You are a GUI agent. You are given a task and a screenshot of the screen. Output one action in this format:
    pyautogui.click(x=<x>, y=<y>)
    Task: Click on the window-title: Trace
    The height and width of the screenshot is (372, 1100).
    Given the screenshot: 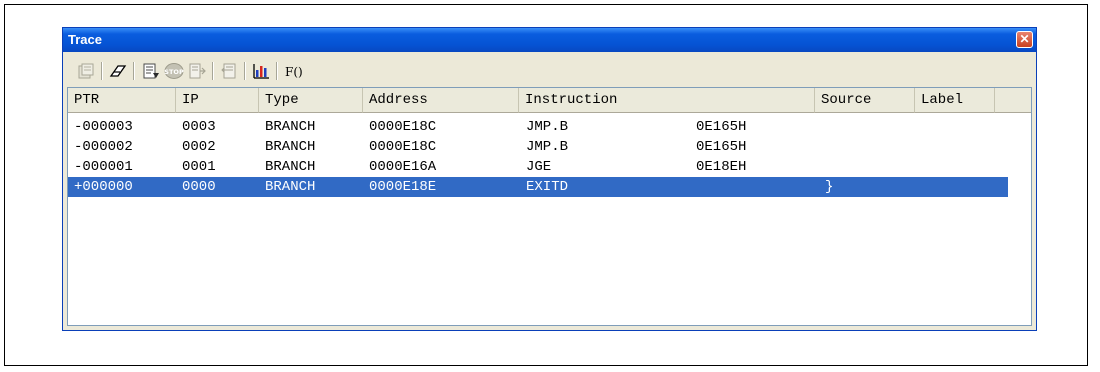 What is the action you would take?
    pyautogui.click(x=85, y=39)
    